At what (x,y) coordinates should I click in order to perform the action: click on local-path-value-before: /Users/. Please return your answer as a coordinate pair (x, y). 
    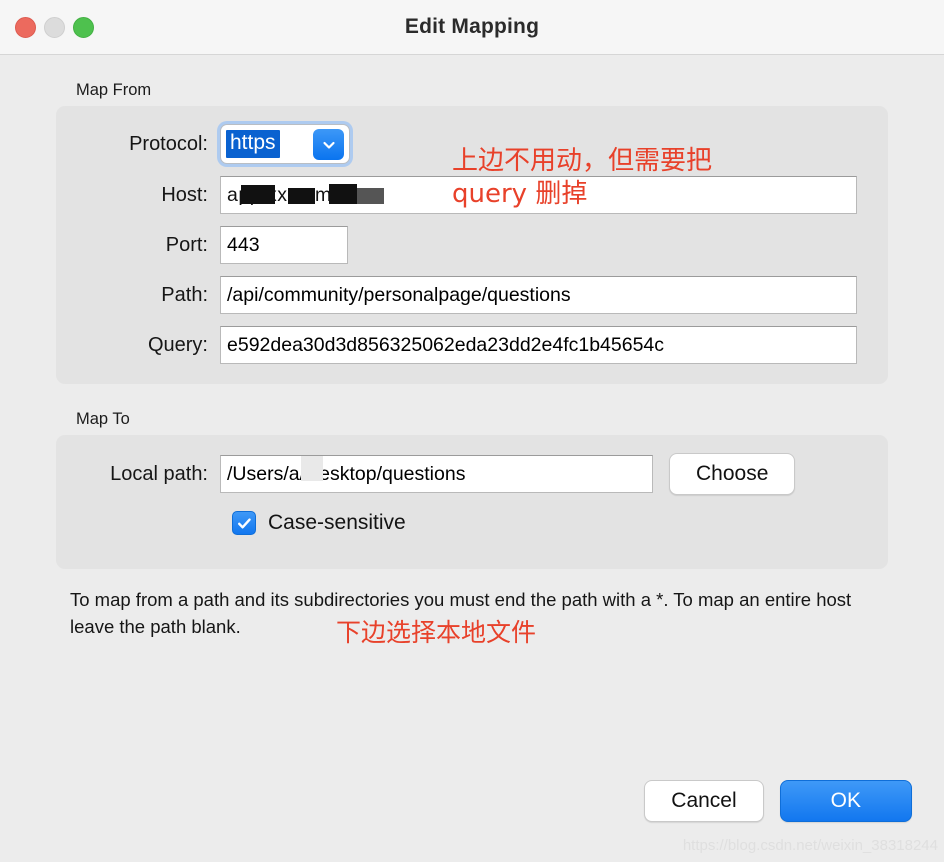
    Looking at the image, I should click on (258, 473).